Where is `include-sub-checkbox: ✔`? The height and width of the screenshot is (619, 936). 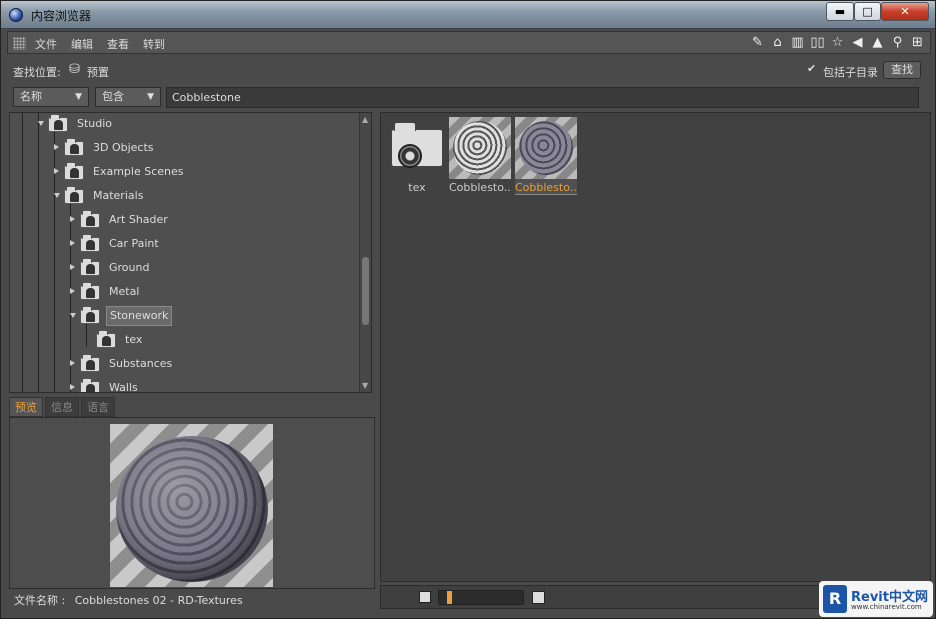 include-sub-checkbox: ✔ is located at coordinates (813, 69).